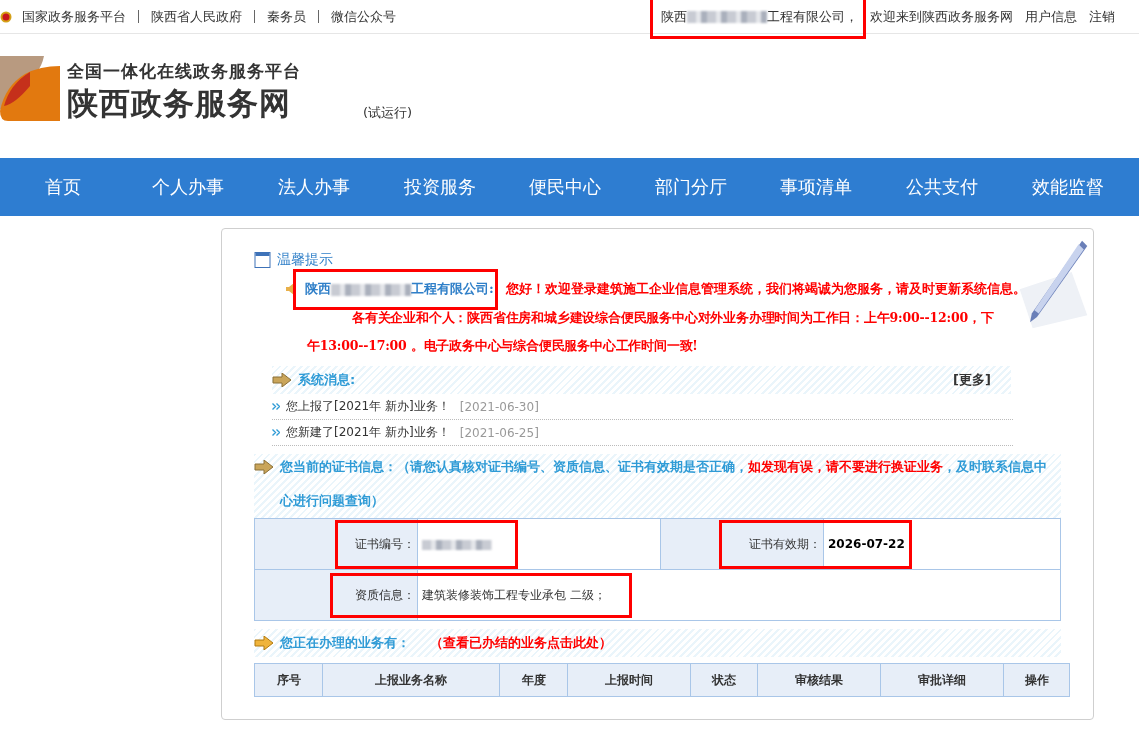 The width and height of the screenshot is (1139, 753). I want to click on company-name-end: 工程有限公司:, so click(452, 288).